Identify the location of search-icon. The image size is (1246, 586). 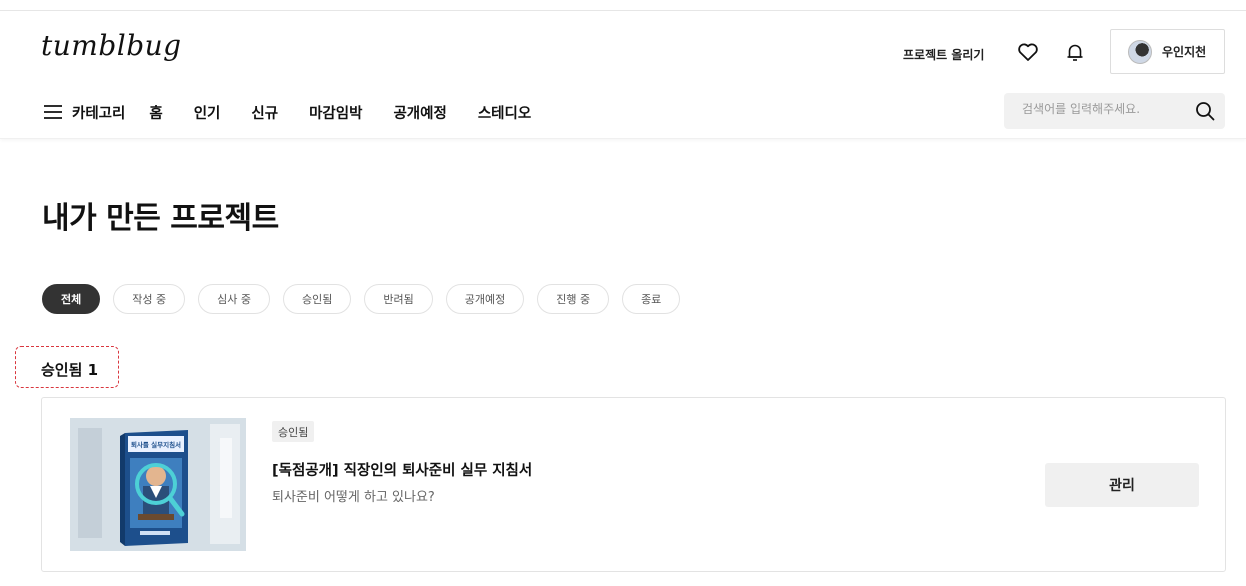
(1205, 111).